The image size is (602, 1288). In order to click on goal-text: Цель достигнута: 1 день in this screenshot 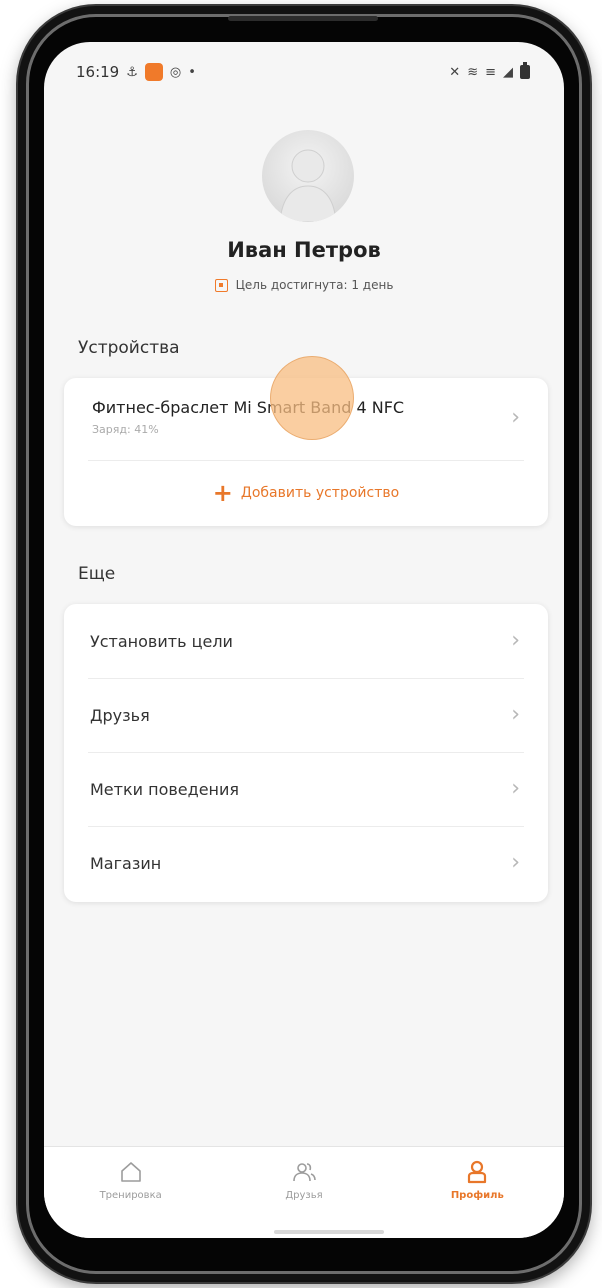, I will do `click(314, 285)`.